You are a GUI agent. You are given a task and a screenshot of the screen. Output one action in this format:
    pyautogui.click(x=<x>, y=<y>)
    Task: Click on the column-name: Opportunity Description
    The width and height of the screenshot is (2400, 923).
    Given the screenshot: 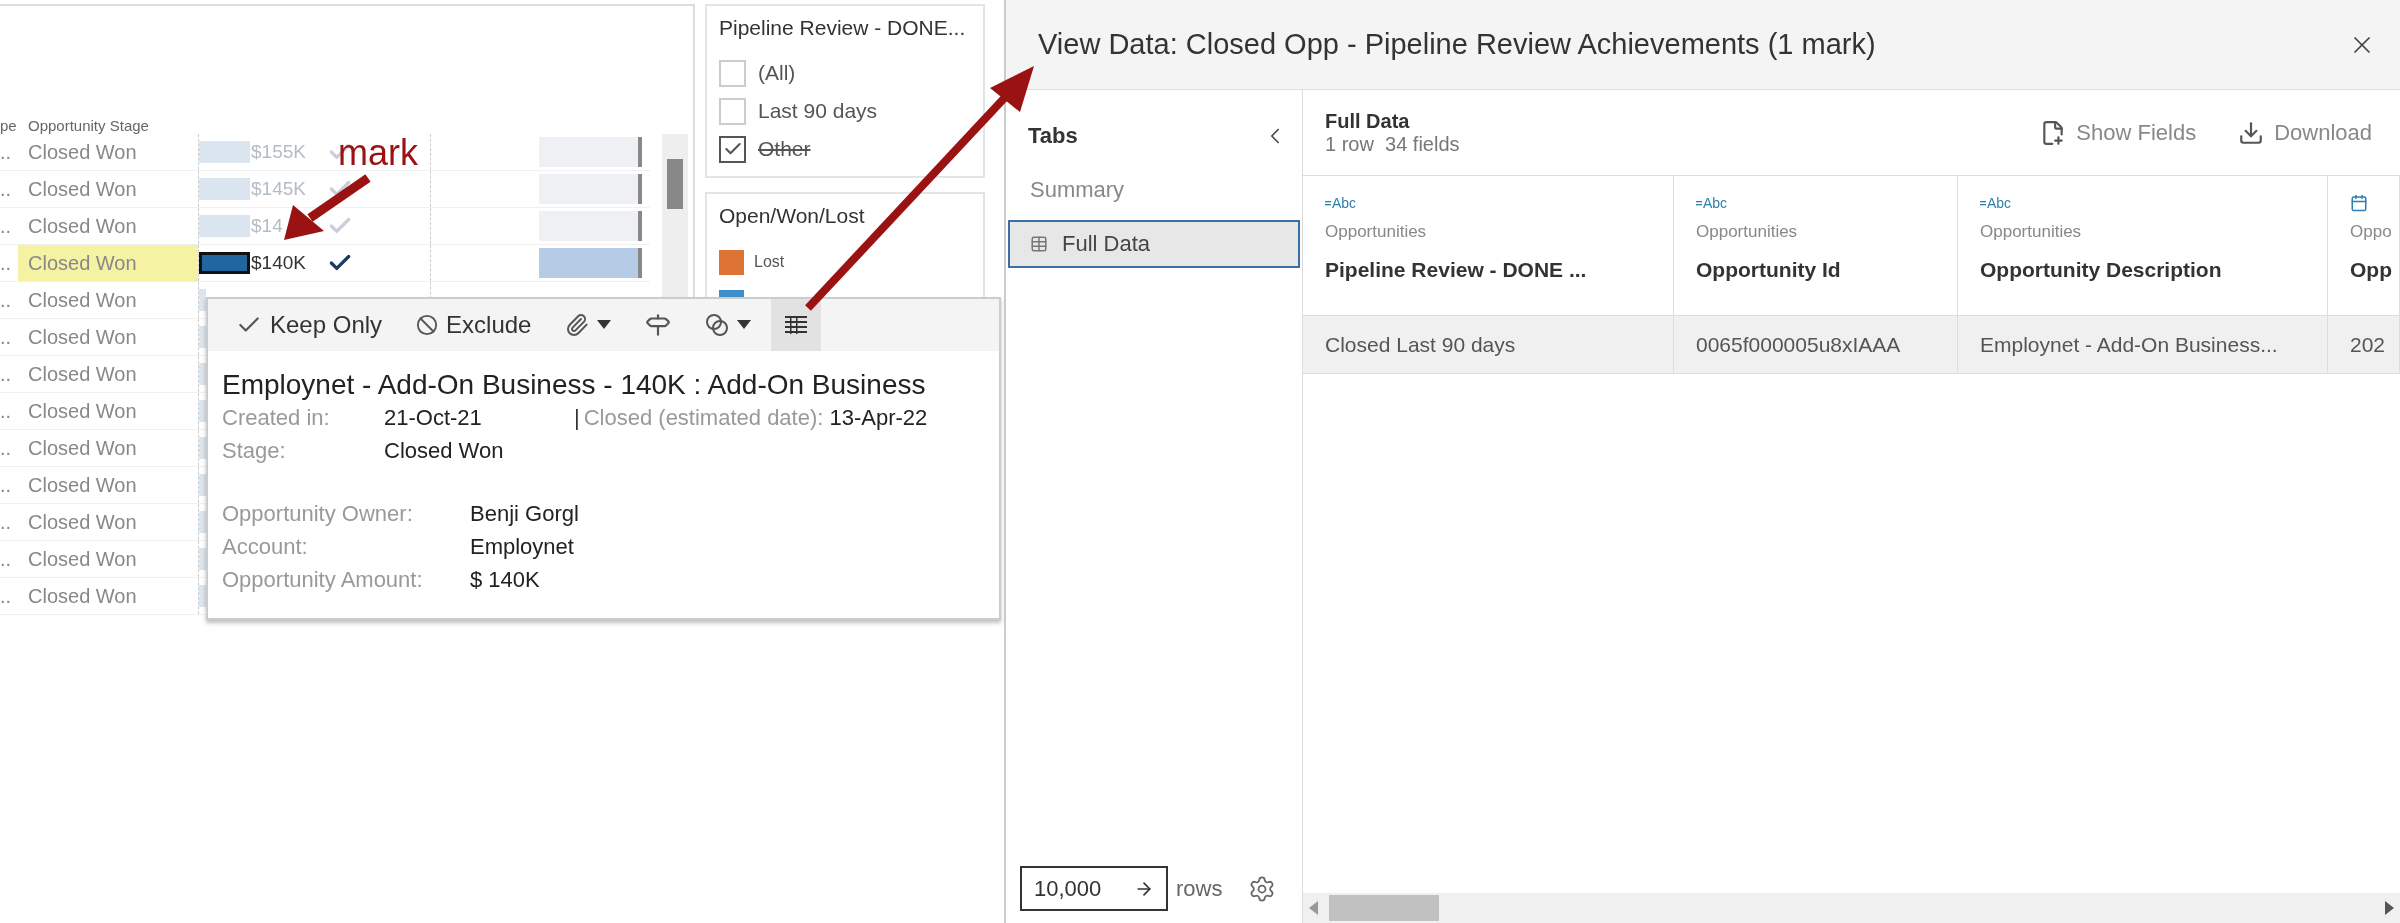 What is the action you would take?
    pyautogui.click(x=2101, y=270)
    